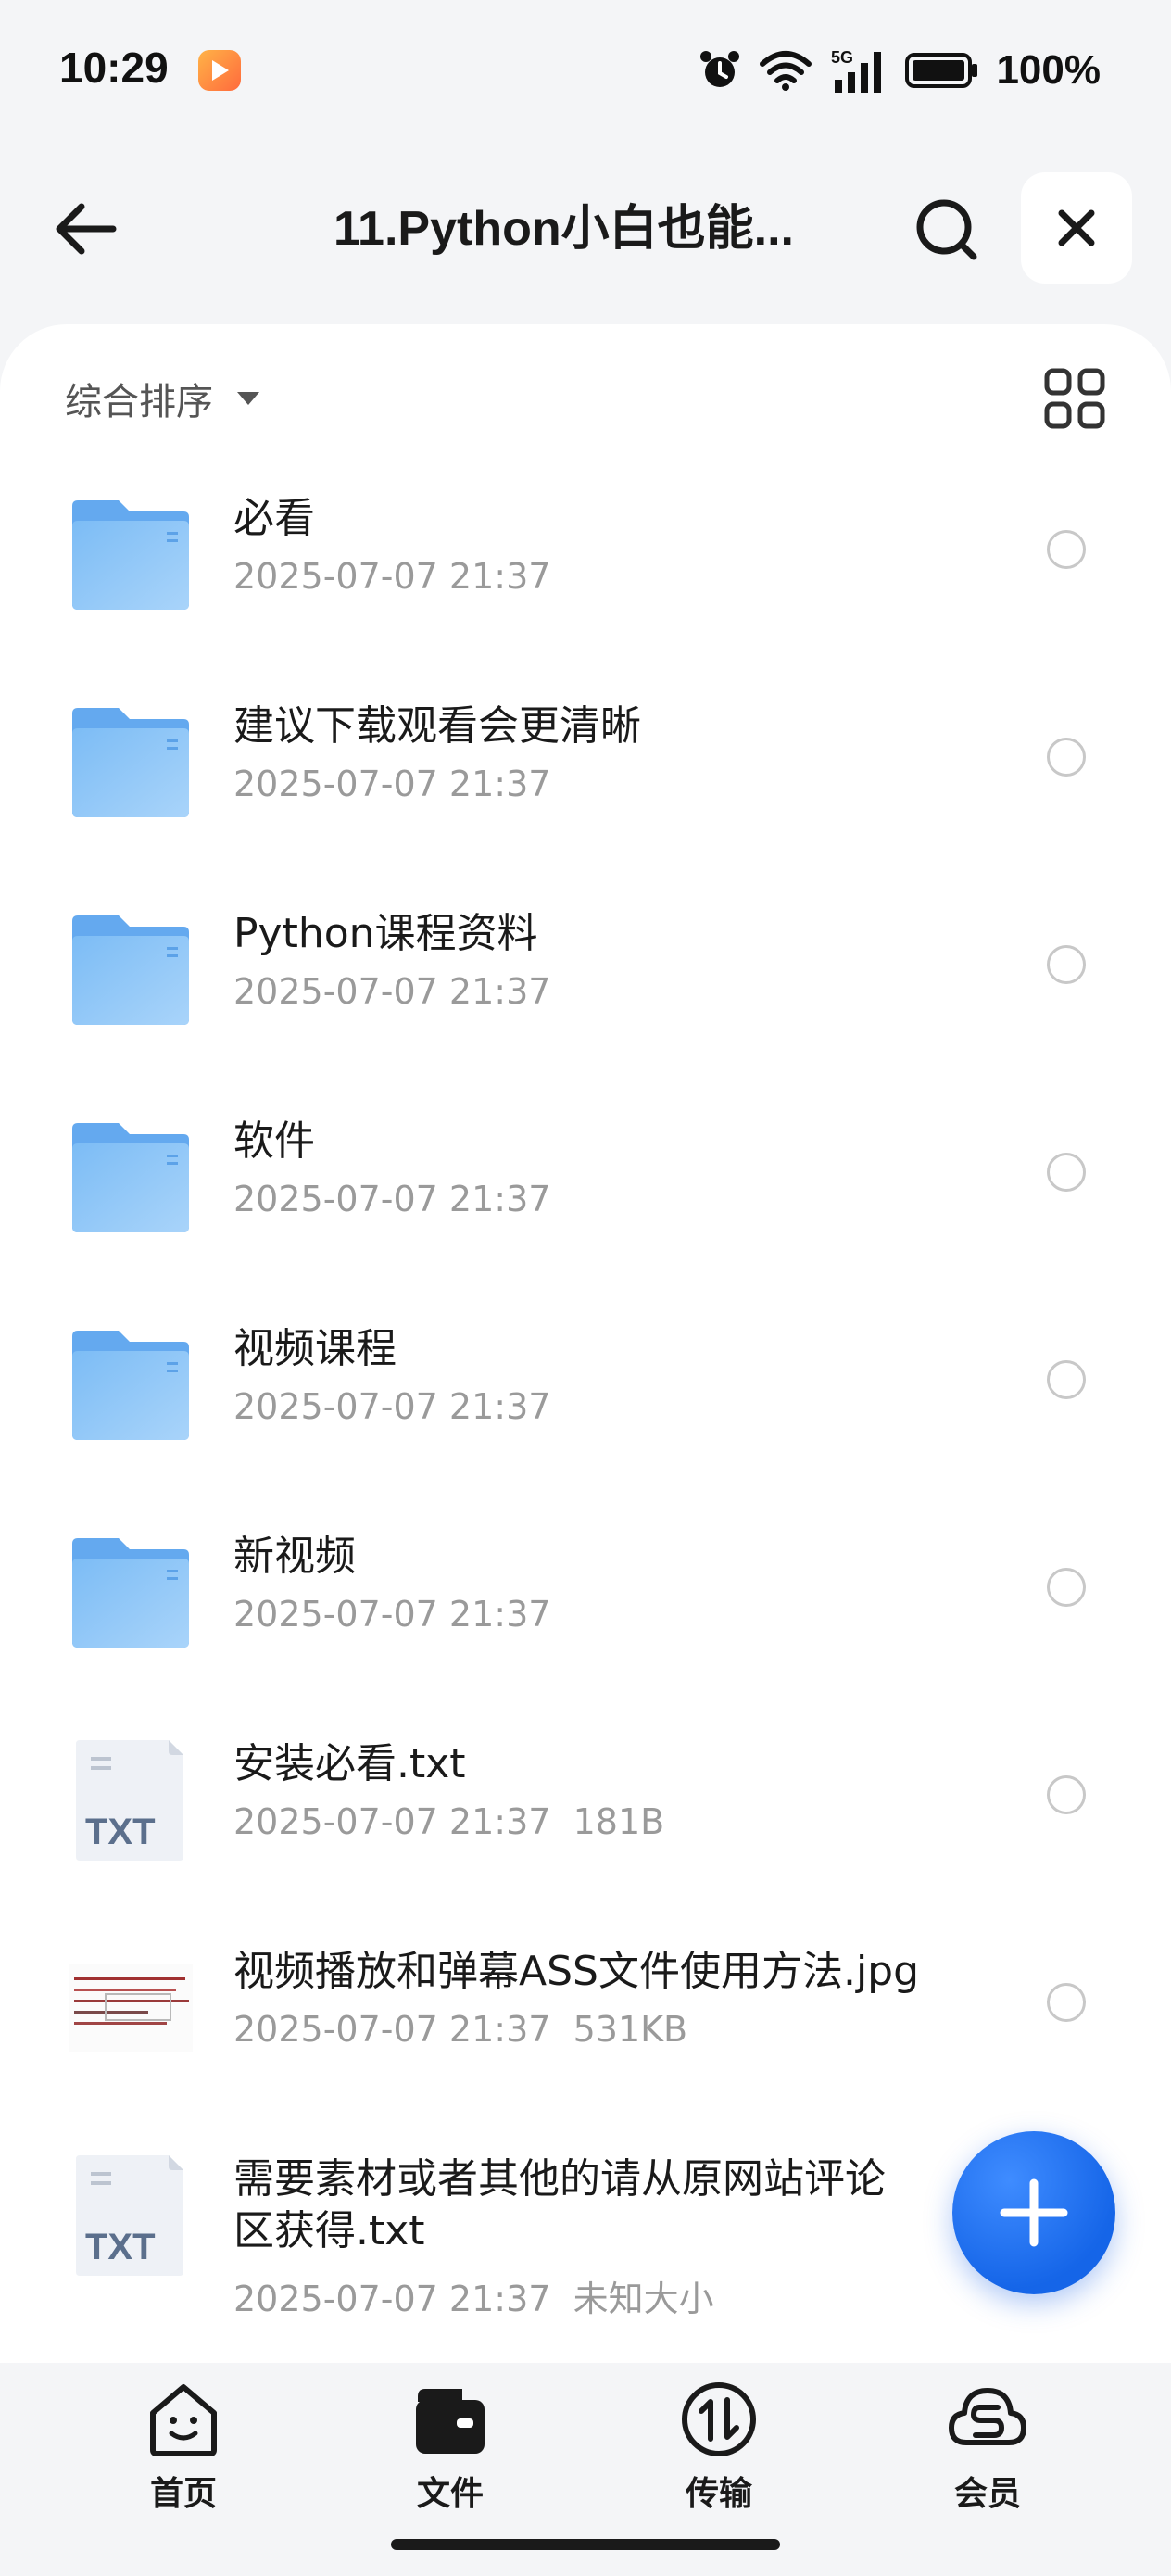  Describe the element at coordinates (114, 68) in the screenshot. I see `status-time: 10:29` at that location.